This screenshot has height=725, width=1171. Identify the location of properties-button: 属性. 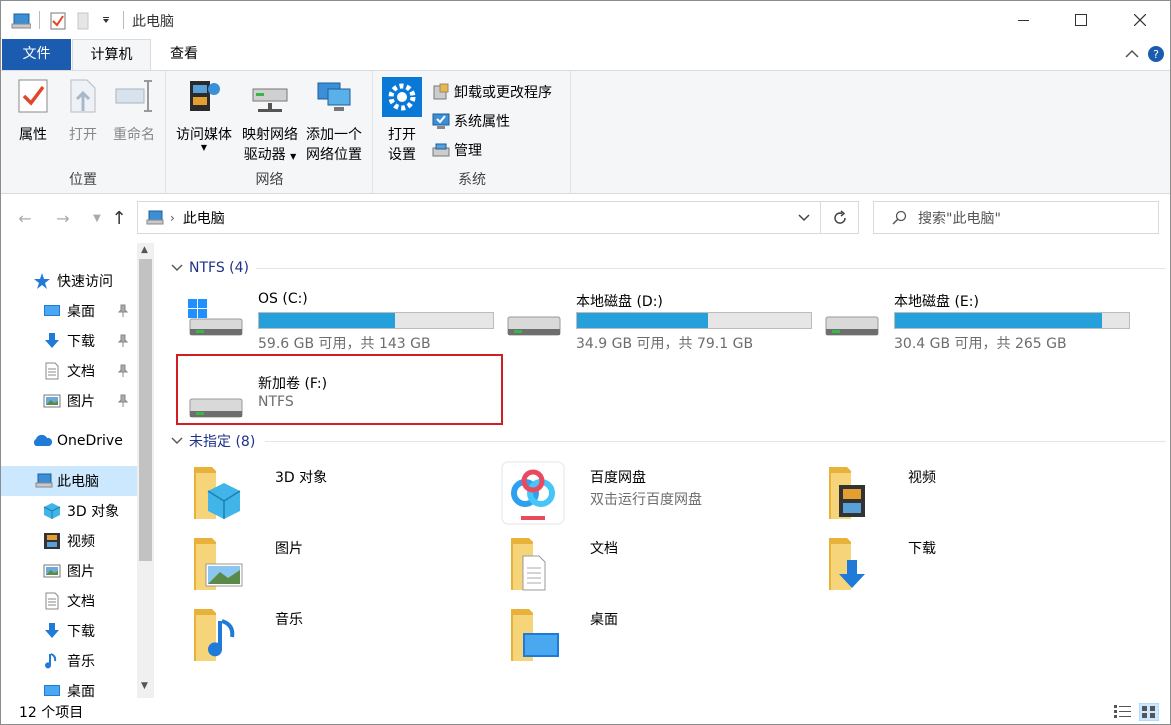
(33, 111).